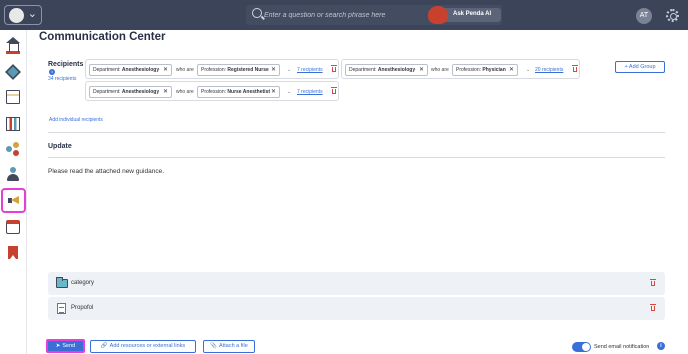  Describe the element at coordinates (147, 346) in the screenshot. I see `add-resources-label: Add resources or external links` at that location.